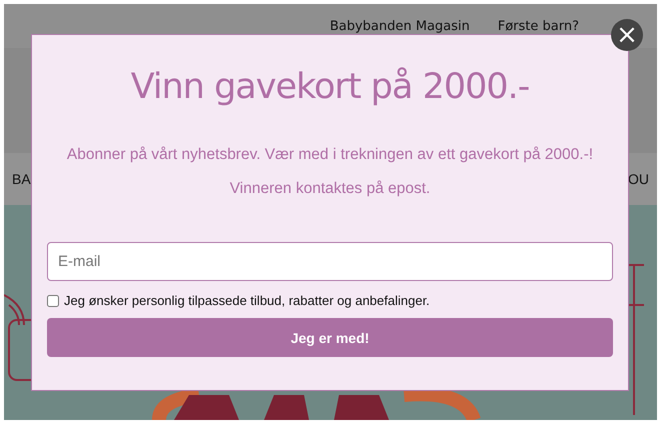 The image size is (661, 424). Describe the element at coordinates (53, 300) in the screenshot. I see `consent-checkbox` at that location.